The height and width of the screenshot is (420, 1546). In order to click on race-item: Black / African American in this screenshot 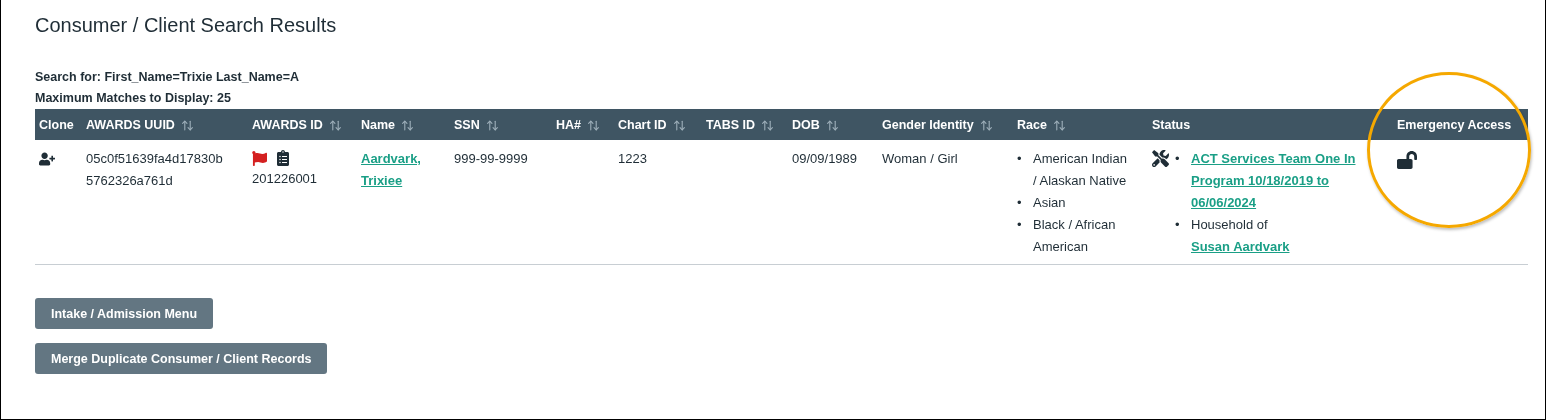, I will do `click(1075, 236)`.